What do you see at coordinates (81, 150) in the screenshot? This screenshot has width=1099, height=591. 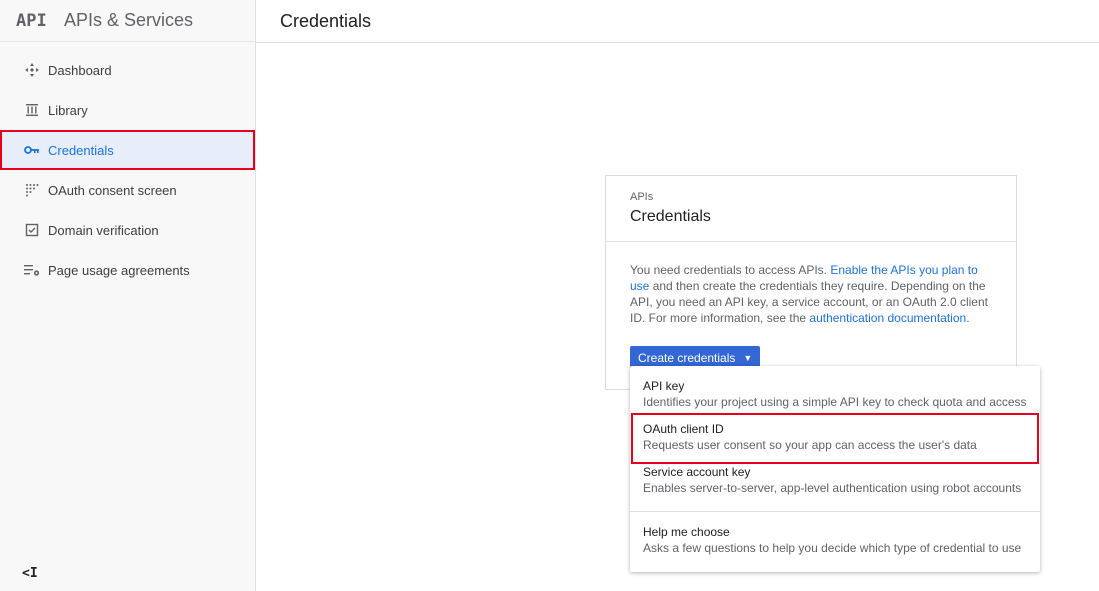 I see `sidebar-item-label: Credentials` at bounding box center [81, 150].